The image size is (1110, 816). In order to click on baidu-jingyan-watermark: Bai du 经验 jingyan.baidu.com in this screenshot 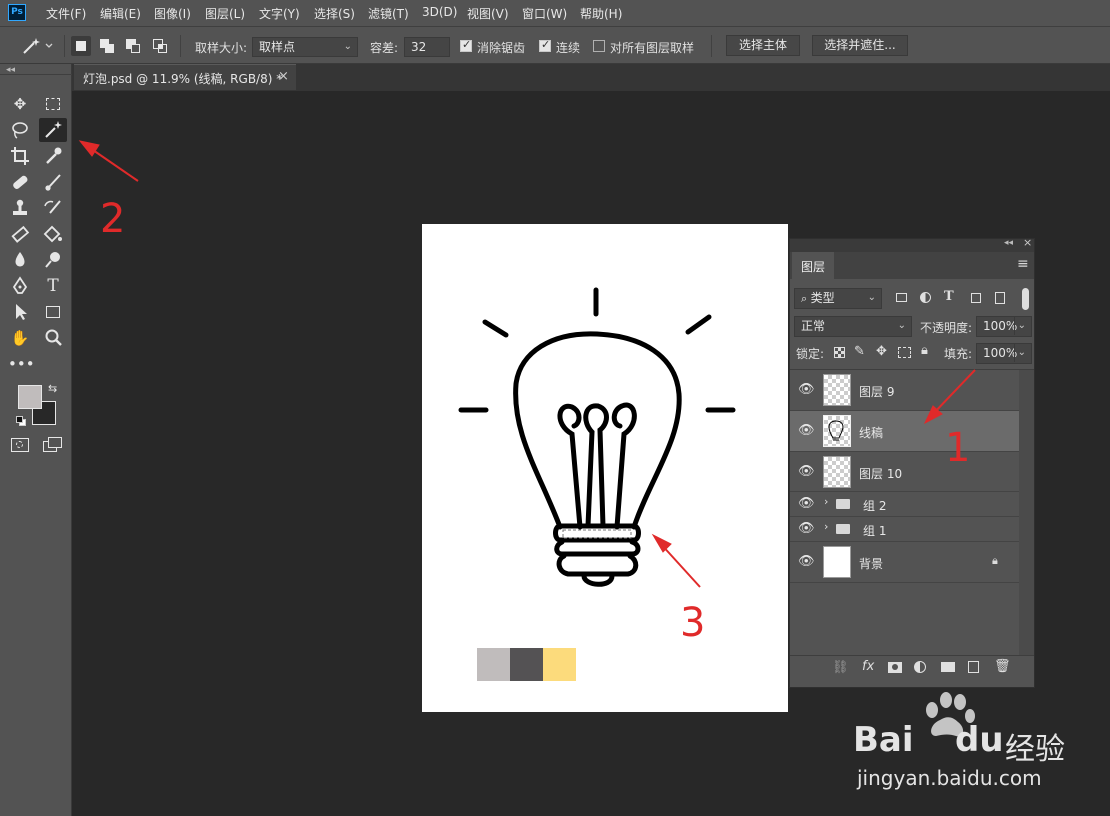, I will do `click(975, 745)`.